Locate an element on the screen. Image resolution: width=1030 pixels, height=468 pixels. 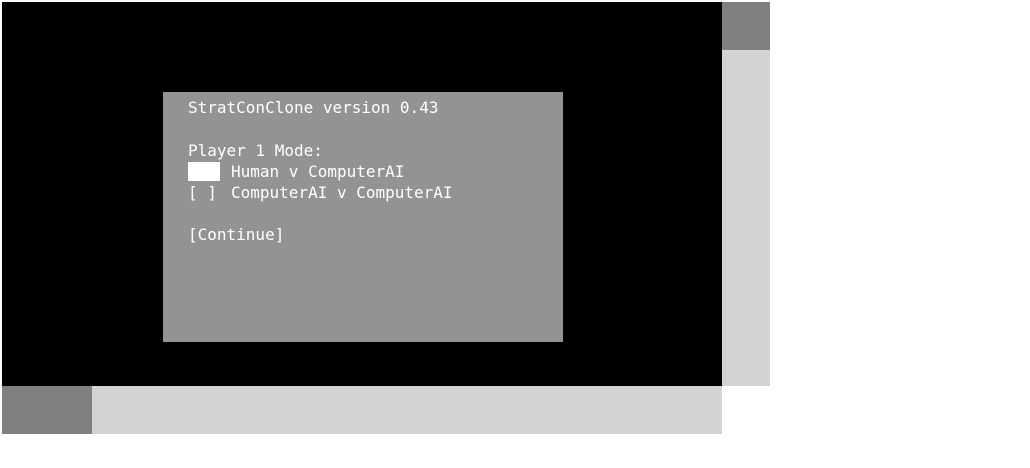
game-version-title: StratConClone version 0.43 is located at coordinates (313, 107).